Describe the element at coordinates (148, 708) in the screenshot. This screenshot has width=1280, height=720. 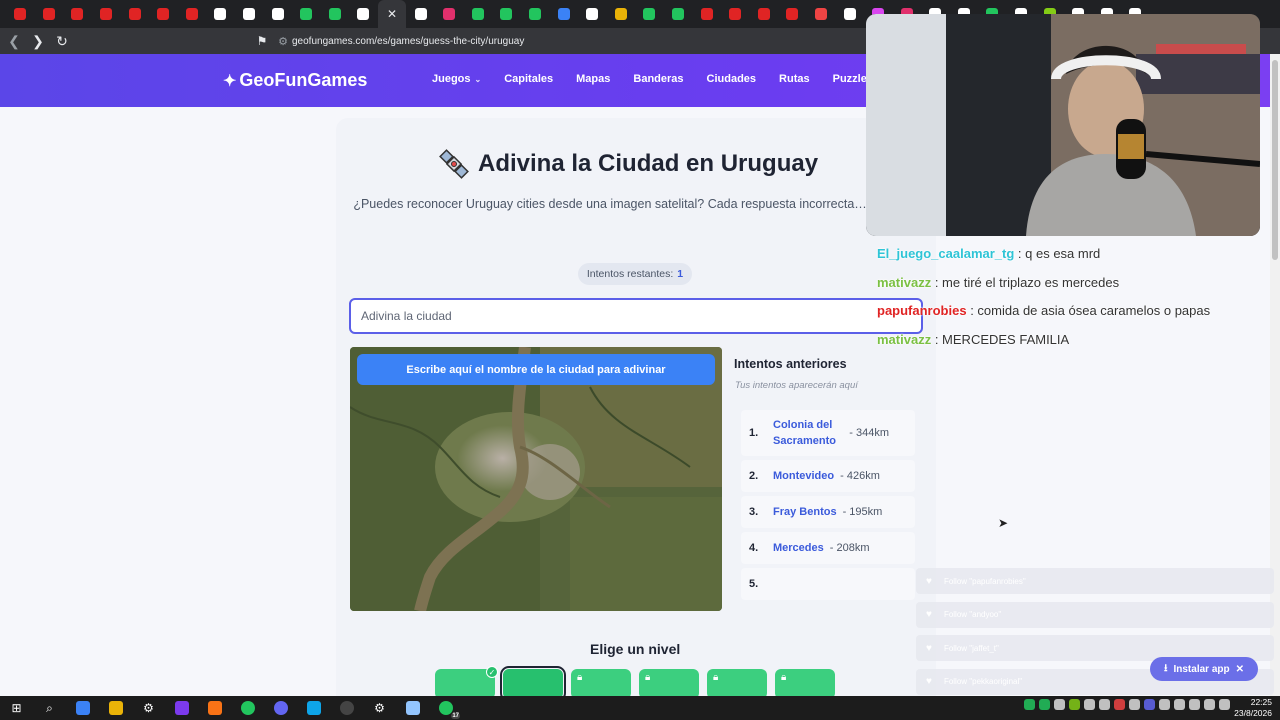
I see `settings-icon: ⚙` at that location.